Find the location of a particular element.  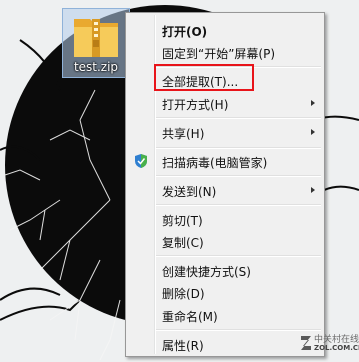

menu-item-label: 重命名(M) is located at coordinates (190, 317).